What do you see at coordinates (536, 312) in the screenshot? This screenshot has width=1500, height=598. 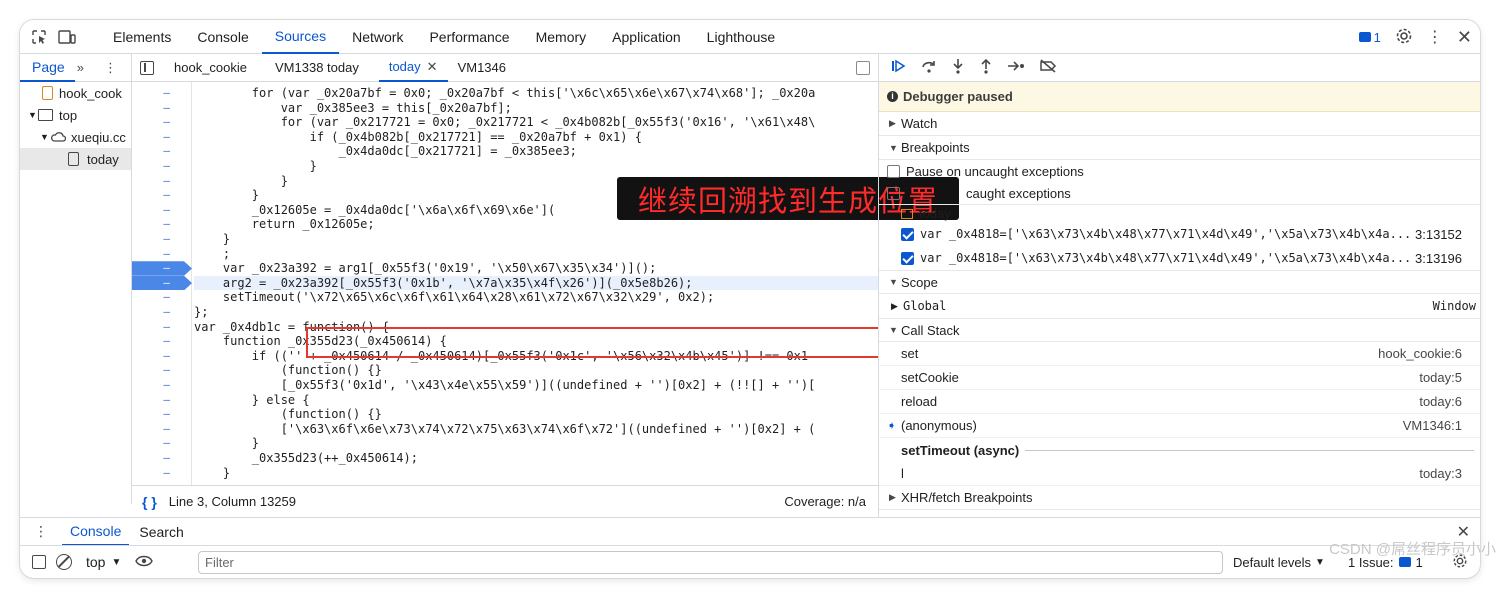 I see `code-line: };` at bounding box center [536, 312].